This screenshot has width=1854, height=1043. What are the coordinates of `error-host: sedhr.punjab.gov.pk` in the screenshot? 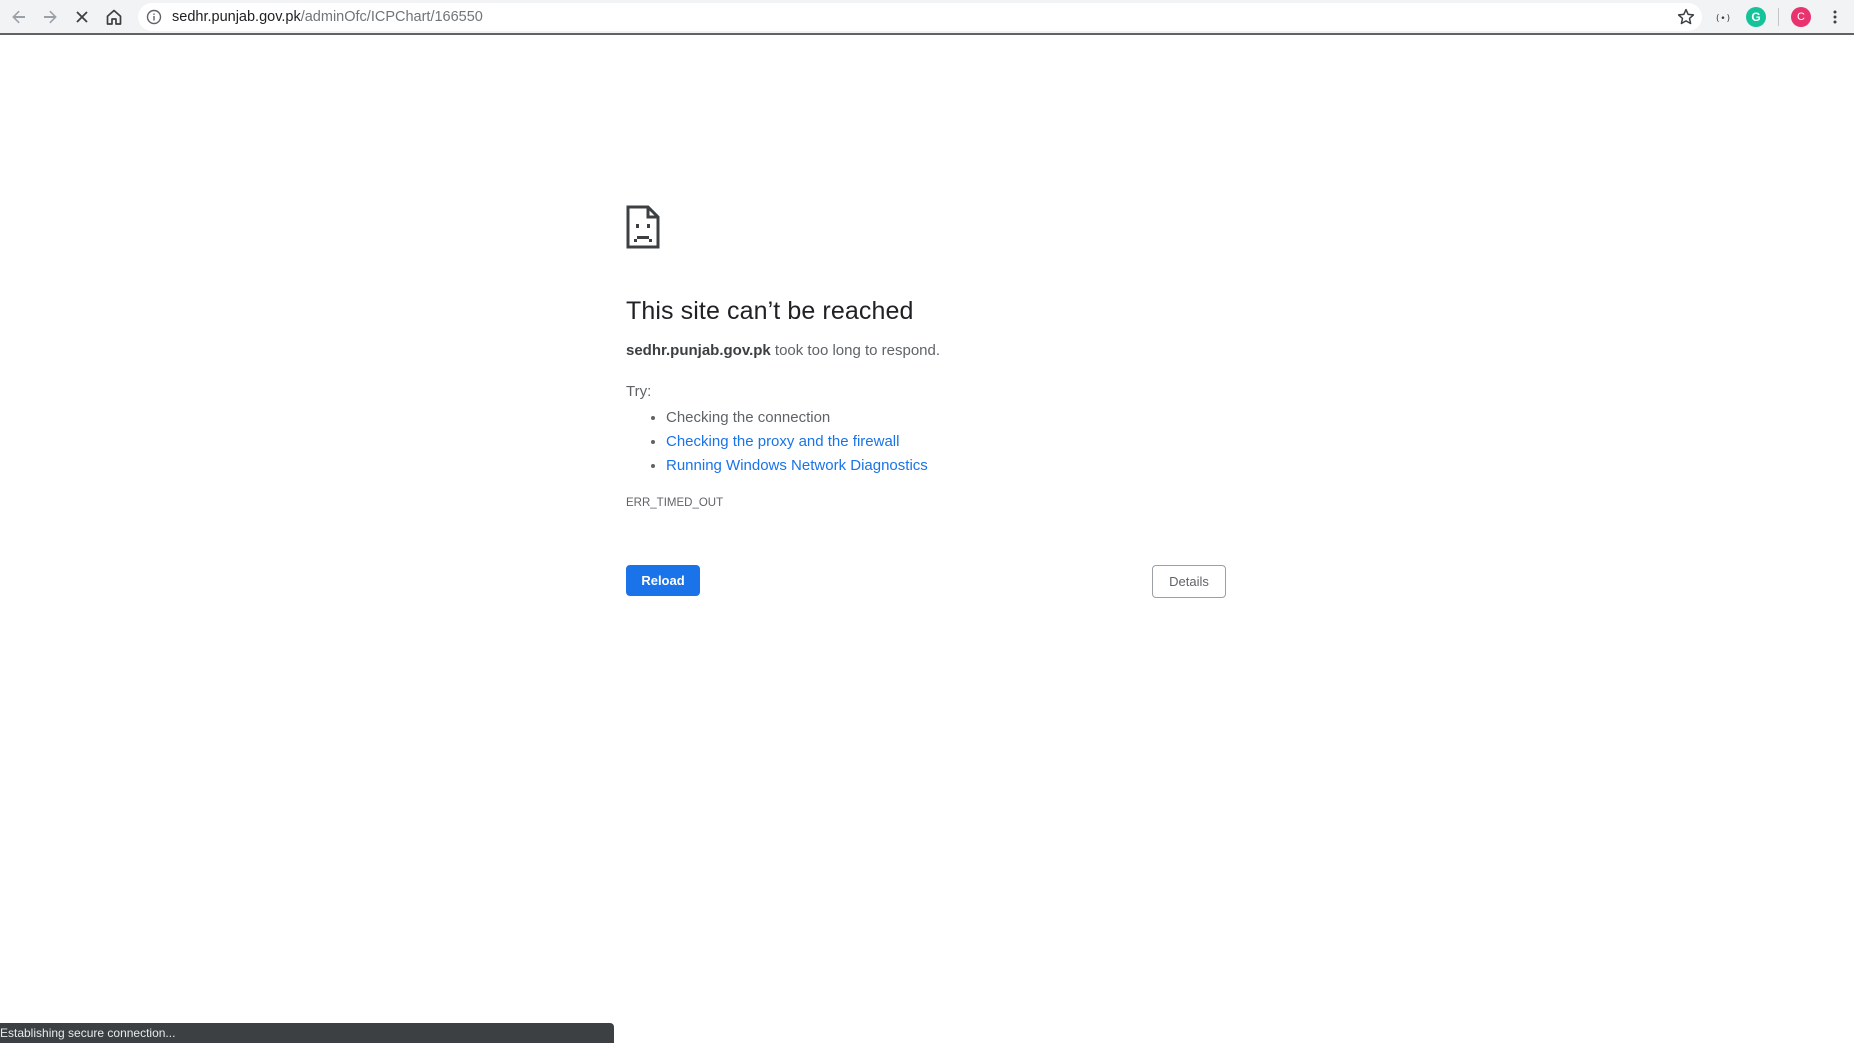 It's located at (698, 350).